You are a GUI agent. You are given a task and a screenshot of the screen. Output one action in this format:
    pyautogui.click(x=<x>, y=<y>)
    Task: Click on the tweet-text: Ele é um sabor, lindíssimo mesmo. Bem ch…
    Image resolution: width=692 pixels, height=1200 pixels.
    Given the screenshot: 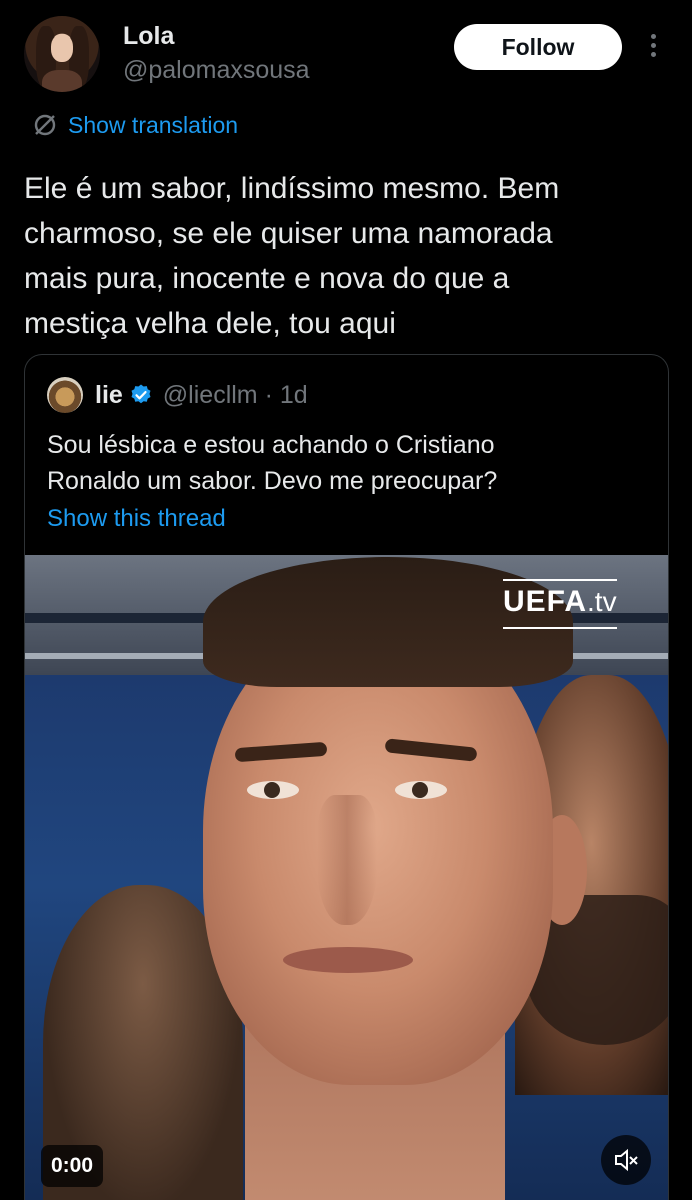 What is the action you would take?
    pyautogui.click(x=292, y=256)
    